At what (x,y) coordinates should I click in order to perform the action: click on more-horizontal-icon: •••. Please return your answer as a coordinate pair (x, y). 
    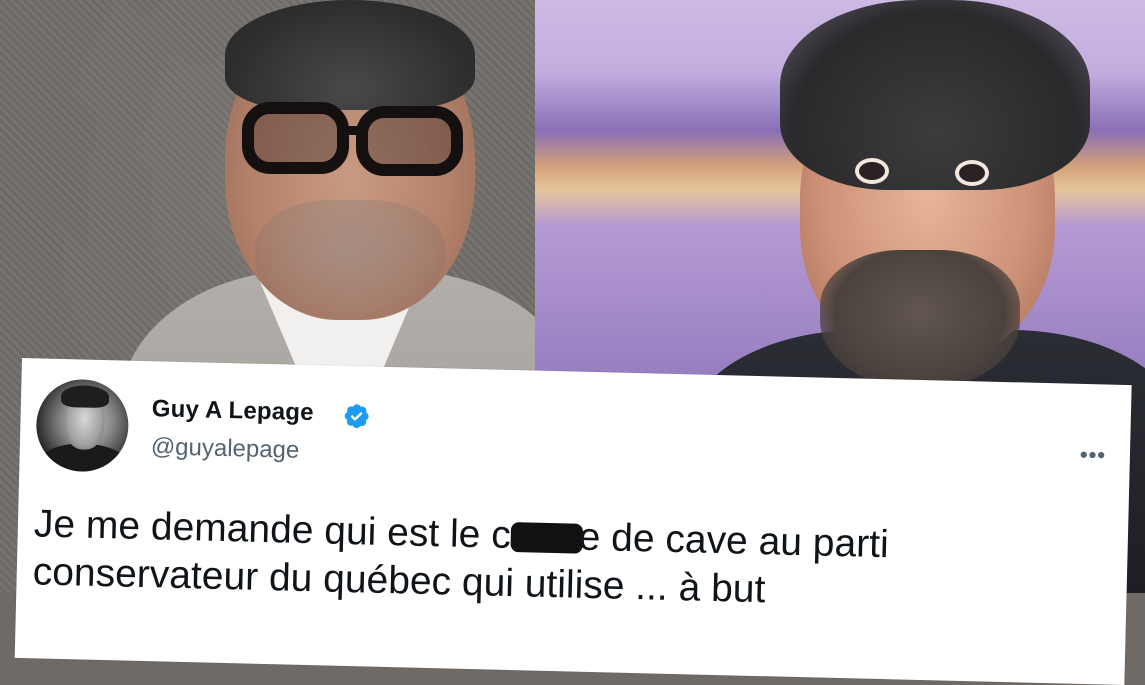
    Looking at the image, I should click on (1093, 455).